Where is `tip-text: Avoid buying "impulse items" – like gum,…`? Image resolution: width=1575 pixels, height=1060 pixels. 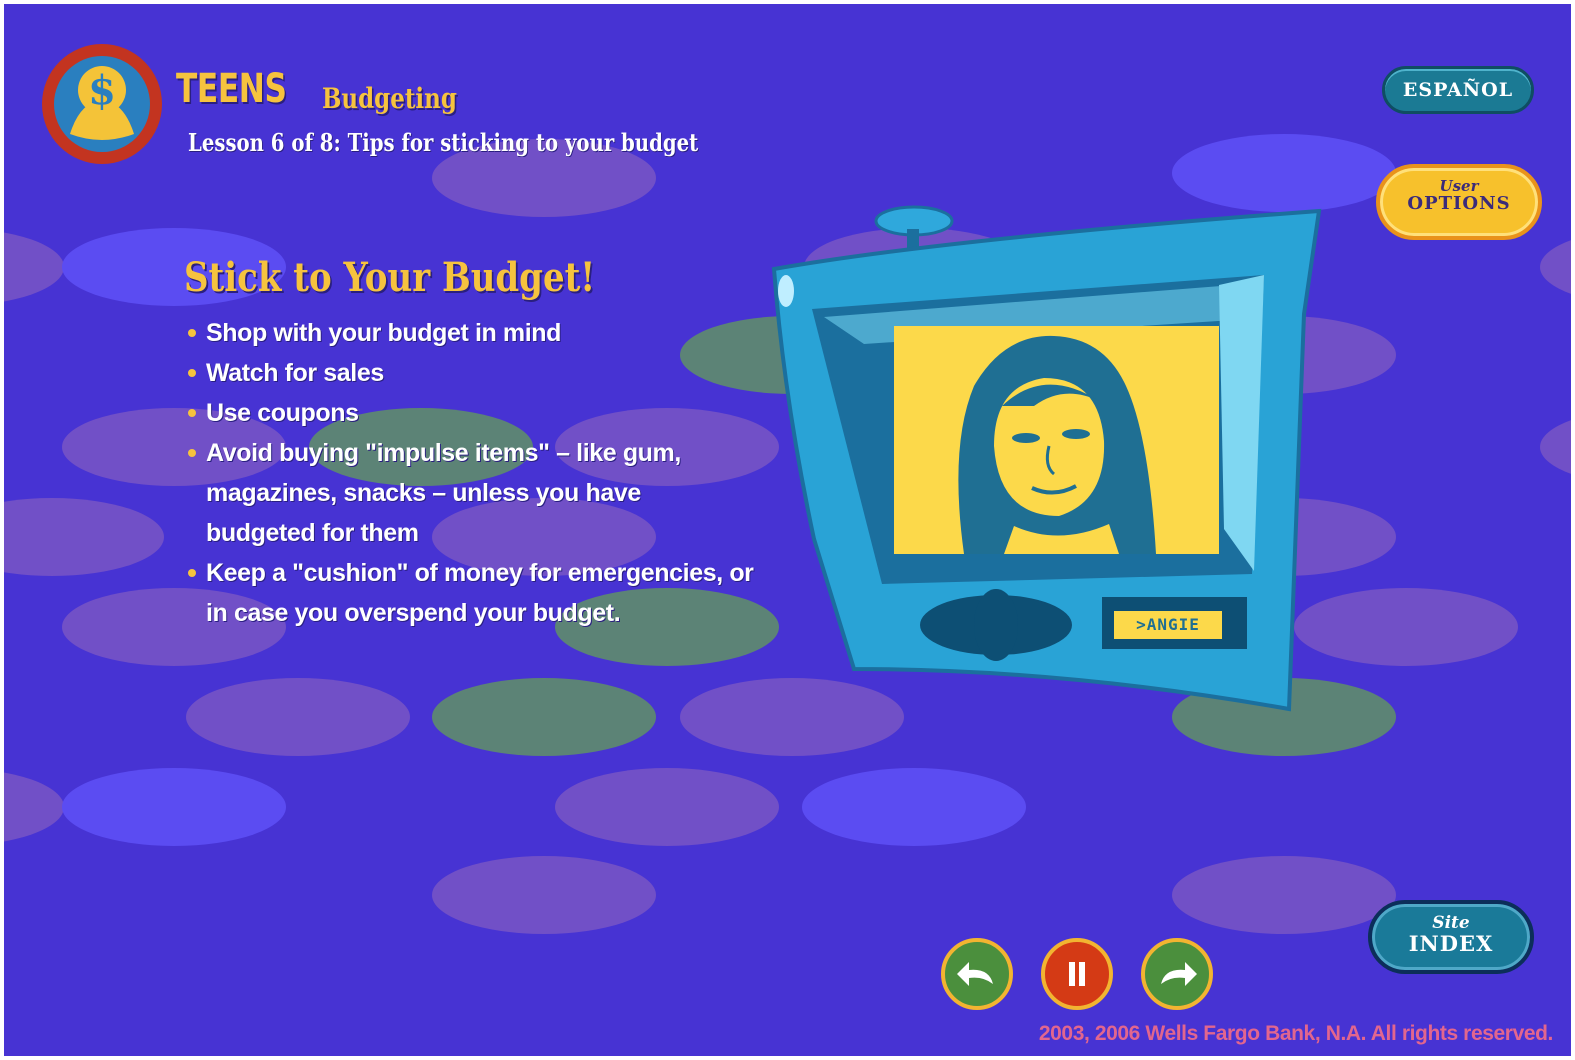 tip-text: Avoid buying "impulse items" – like gum,… is located at coordinates (443, 493).